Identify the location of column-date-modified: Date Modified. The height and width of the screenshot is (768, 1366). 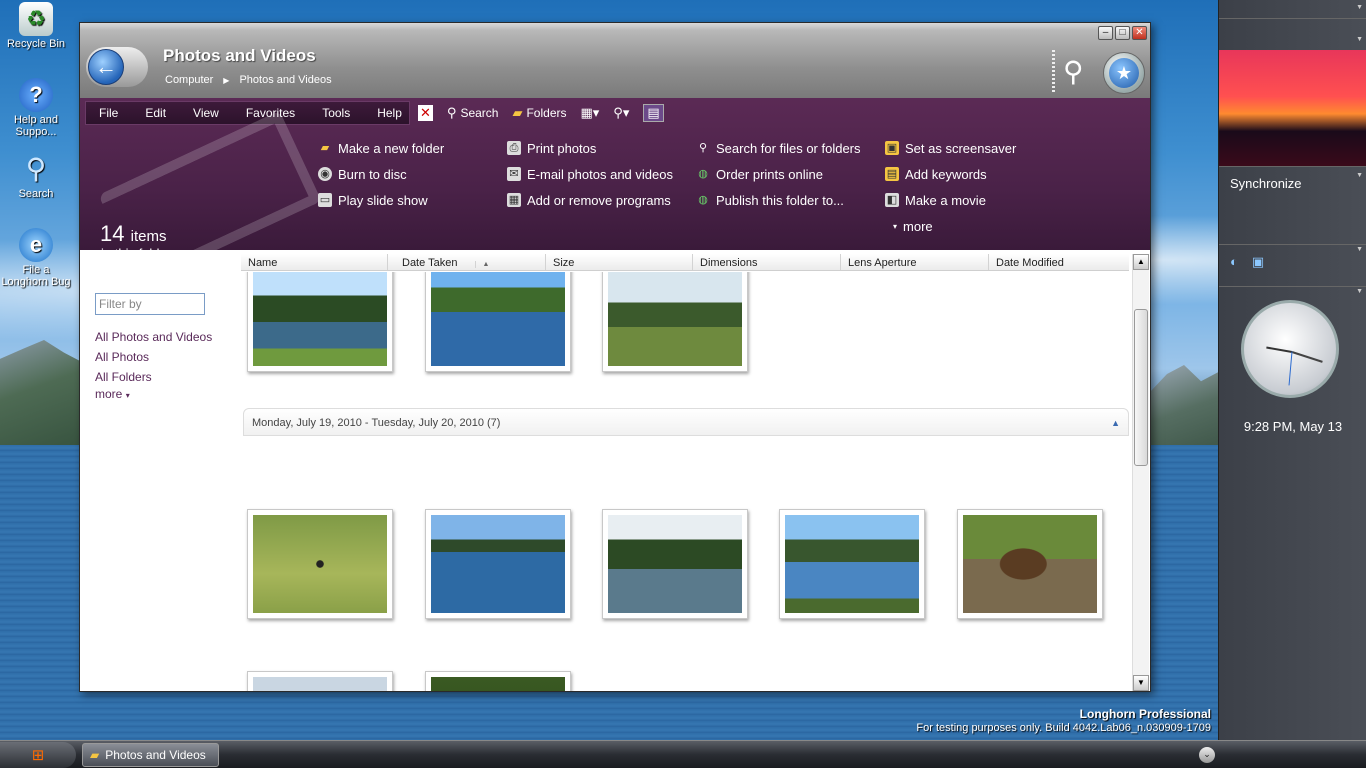
(1058, 262).